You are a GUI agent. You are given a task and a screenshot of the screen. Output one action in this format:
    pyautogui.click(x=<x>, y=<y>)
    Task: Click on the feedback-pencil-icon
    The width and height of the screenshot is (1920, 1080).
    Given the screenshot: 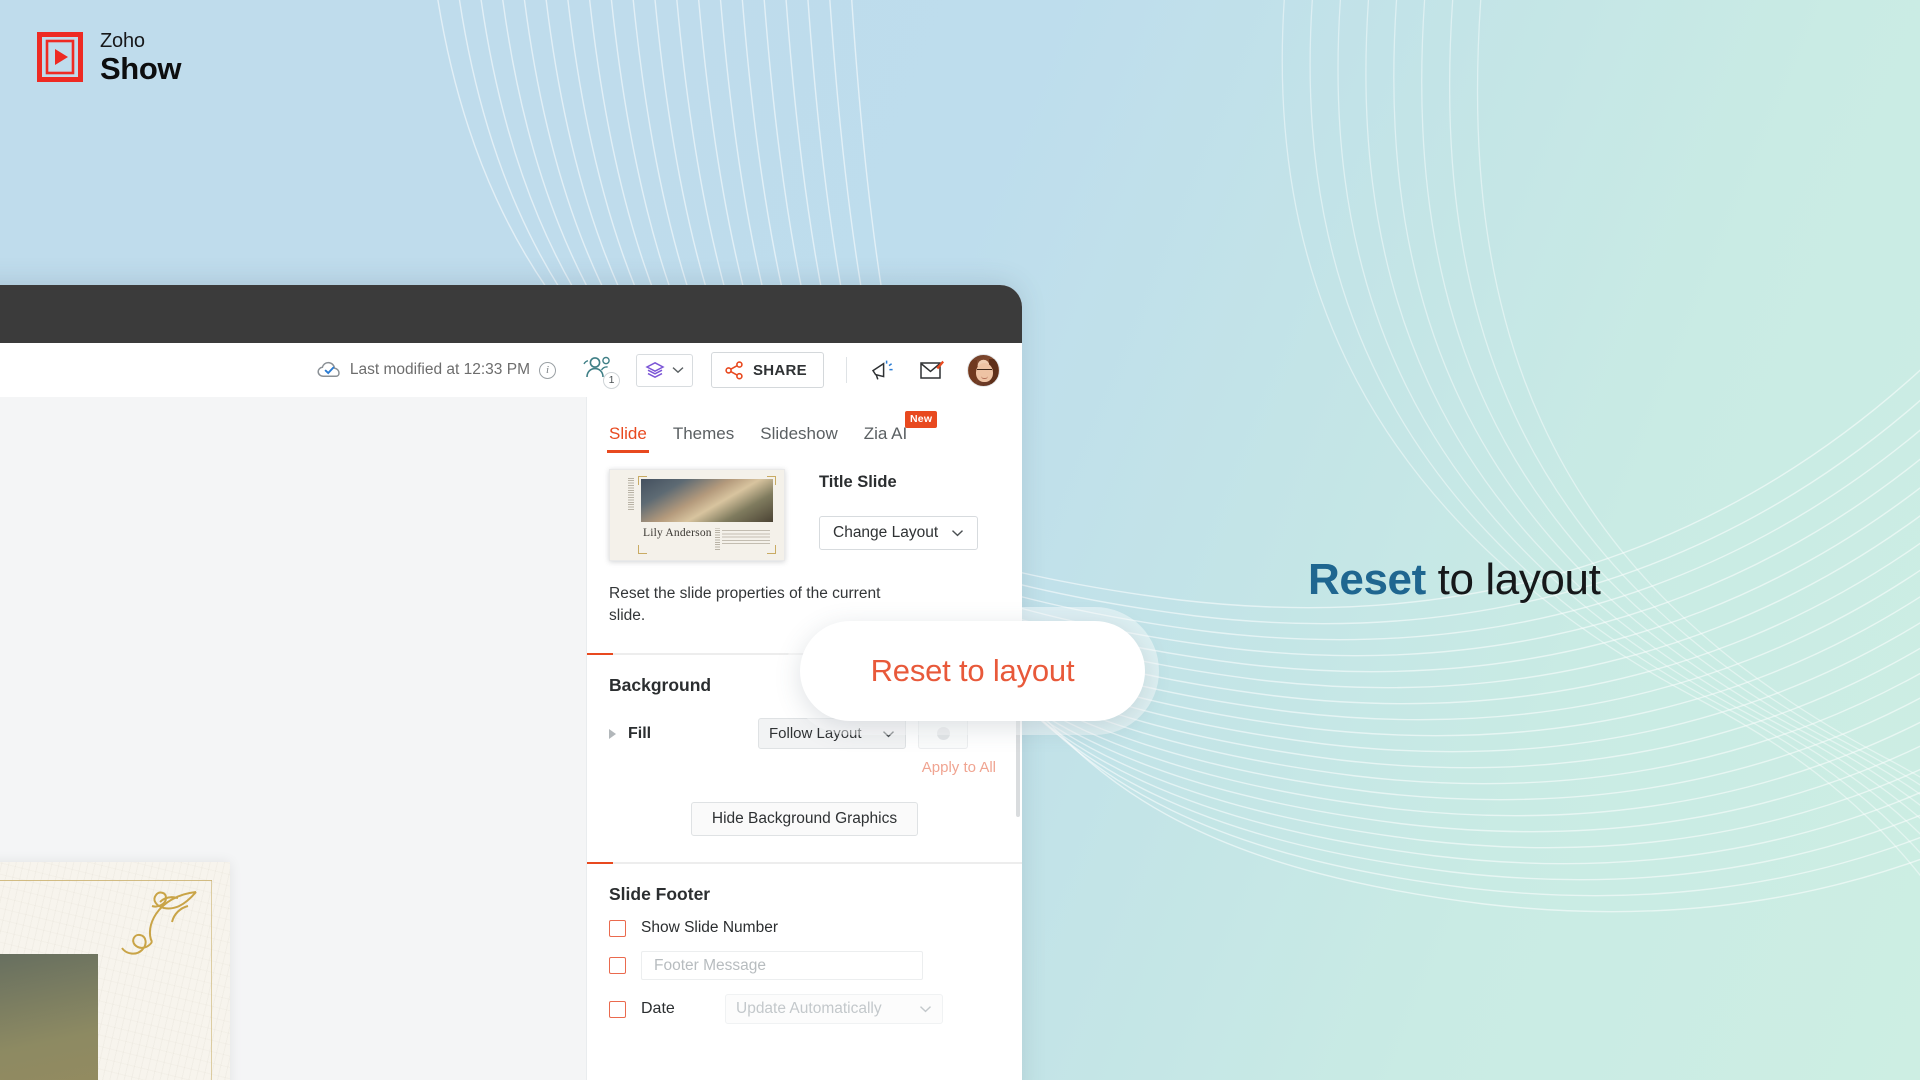 What is the action you would take?
    pyautogui.click(x=932, y=369)
    